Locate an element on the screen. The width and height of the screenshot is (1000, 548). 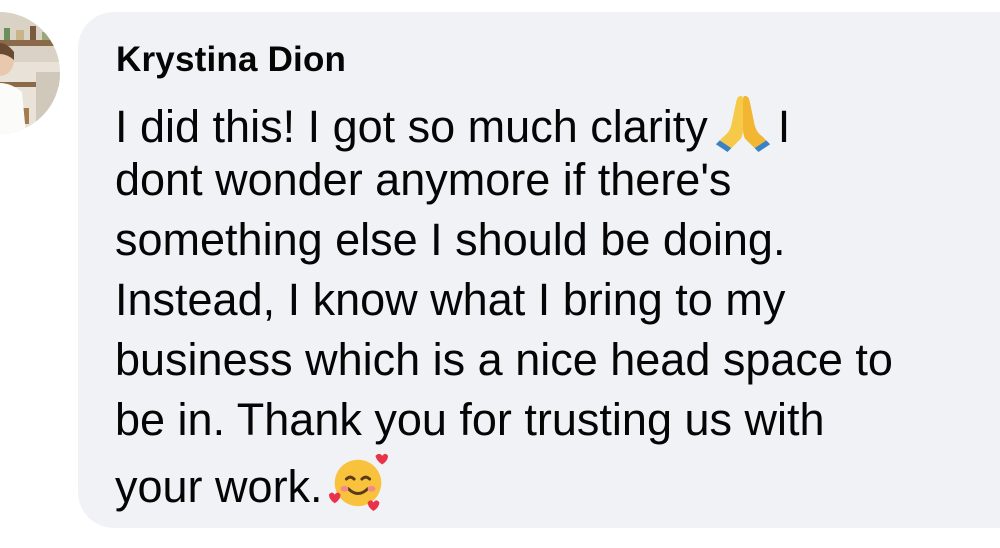
comment-line: be in. Thank you for trusting us with is located at coordinates (470, 419).